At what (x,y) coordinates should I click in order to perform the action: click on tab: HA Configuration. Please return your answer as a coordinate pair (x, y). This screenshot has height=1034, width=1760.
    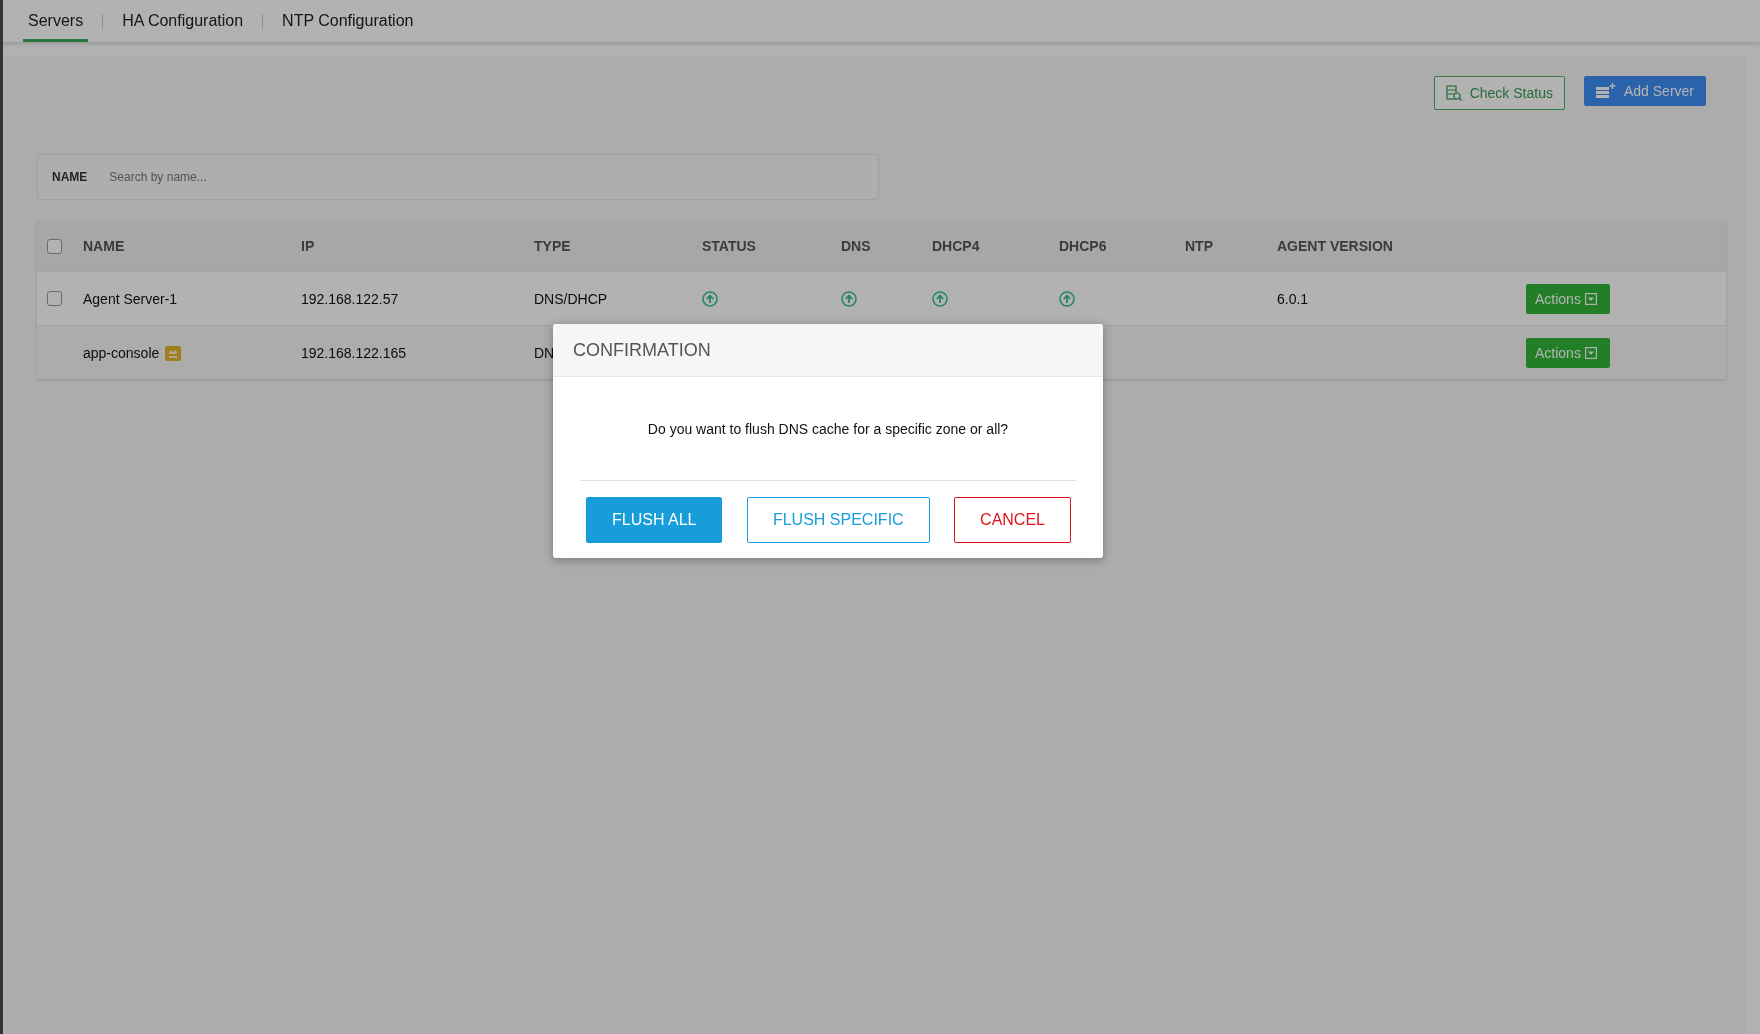
    Looking at the image, I should click on (183, 21).